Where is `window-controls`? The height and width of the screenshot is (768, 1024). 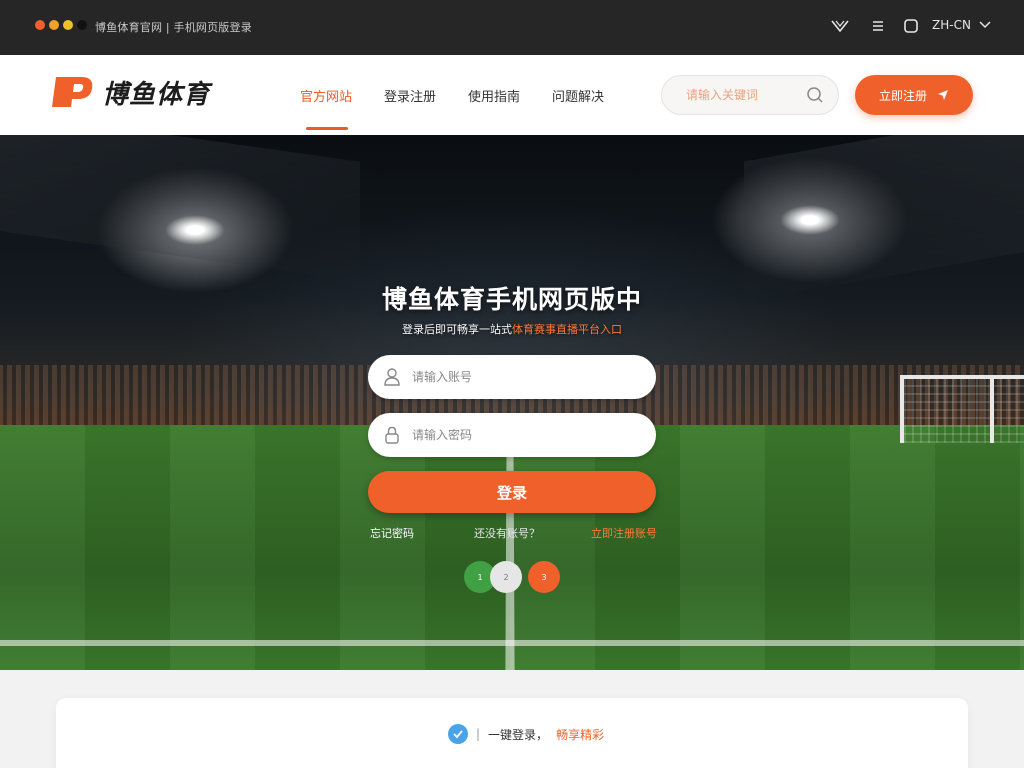
window-controls is located at coordinates (61, 25).